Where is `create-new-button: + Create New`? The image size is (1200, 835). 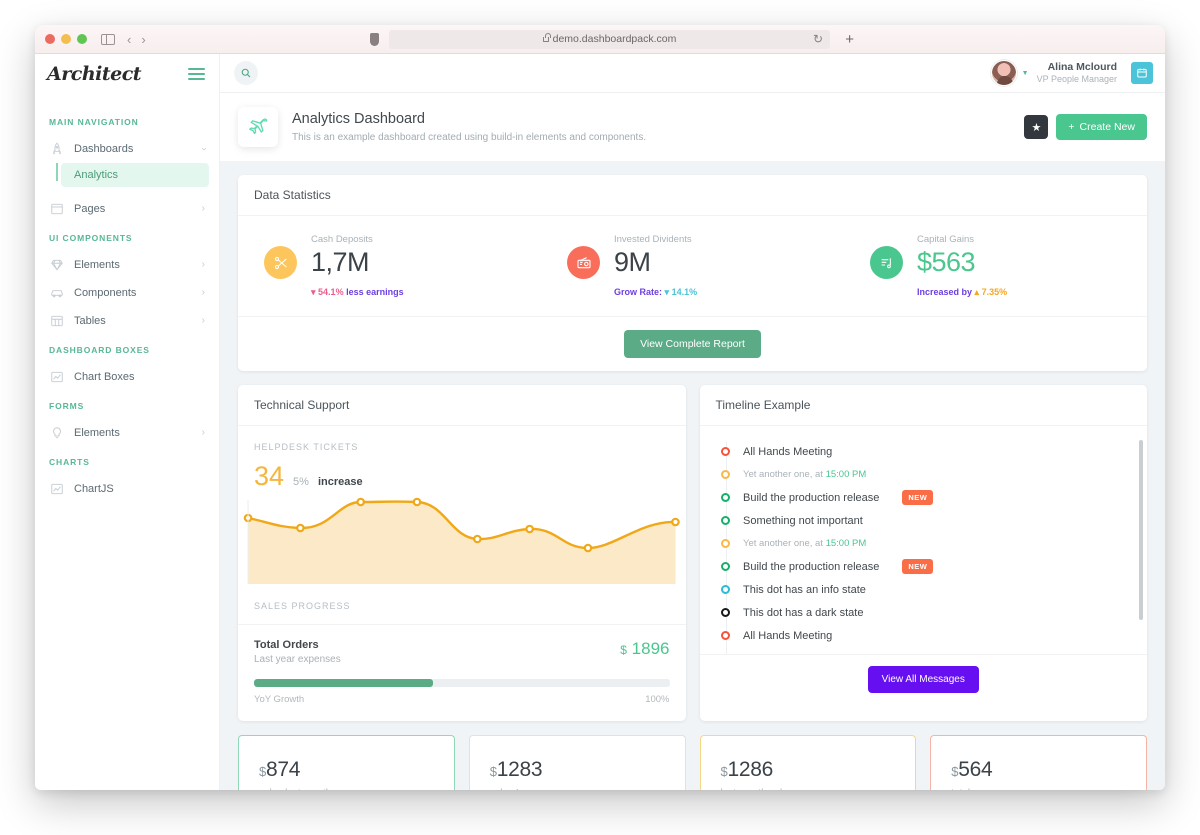 create-new-button: + Create New is located at coordinates (1101, 127).